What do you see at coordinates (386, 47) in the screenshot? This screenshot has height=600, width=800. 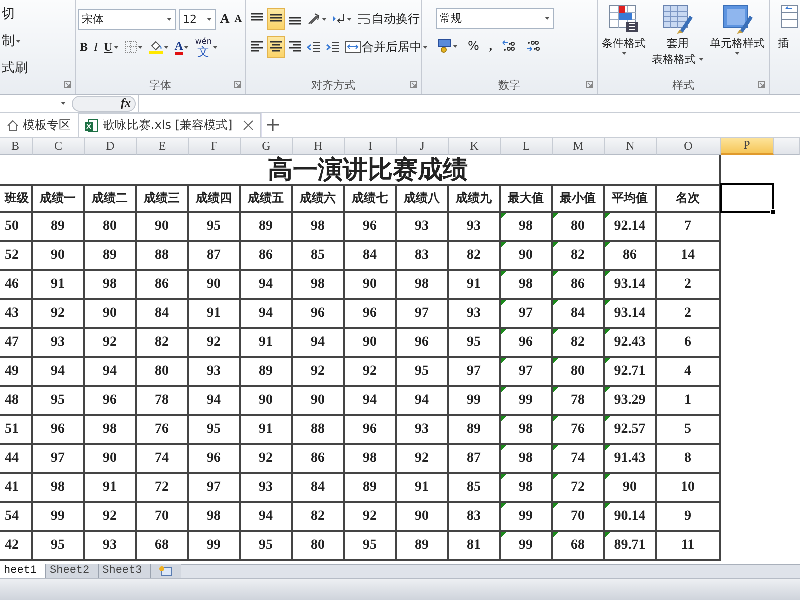 I see `merge-center-button: 合并后居中` at bounding box center [386, 47].